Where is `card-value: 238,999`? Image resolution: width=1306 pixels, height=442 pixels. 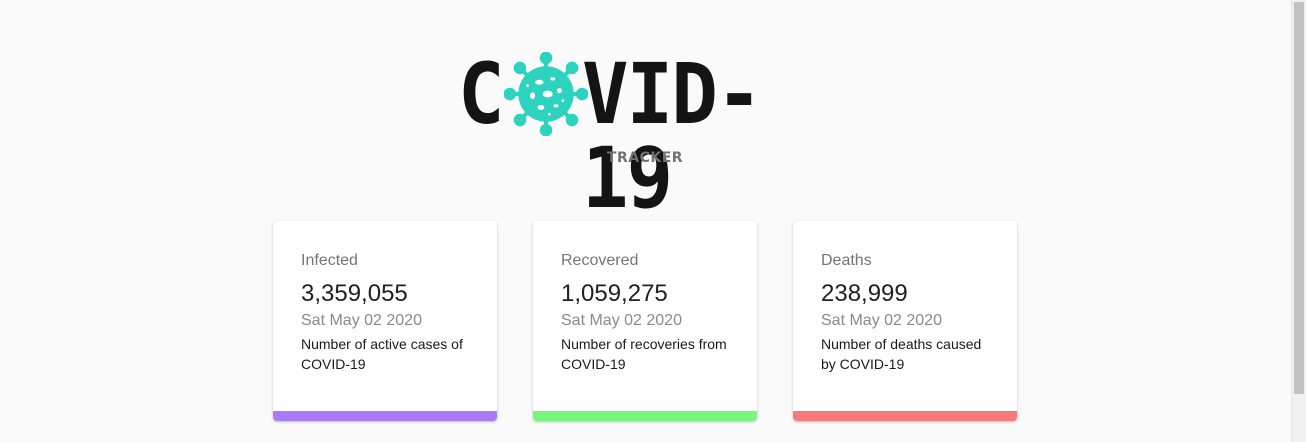 card-value: 238,999 is located at coordinates (864, 293).